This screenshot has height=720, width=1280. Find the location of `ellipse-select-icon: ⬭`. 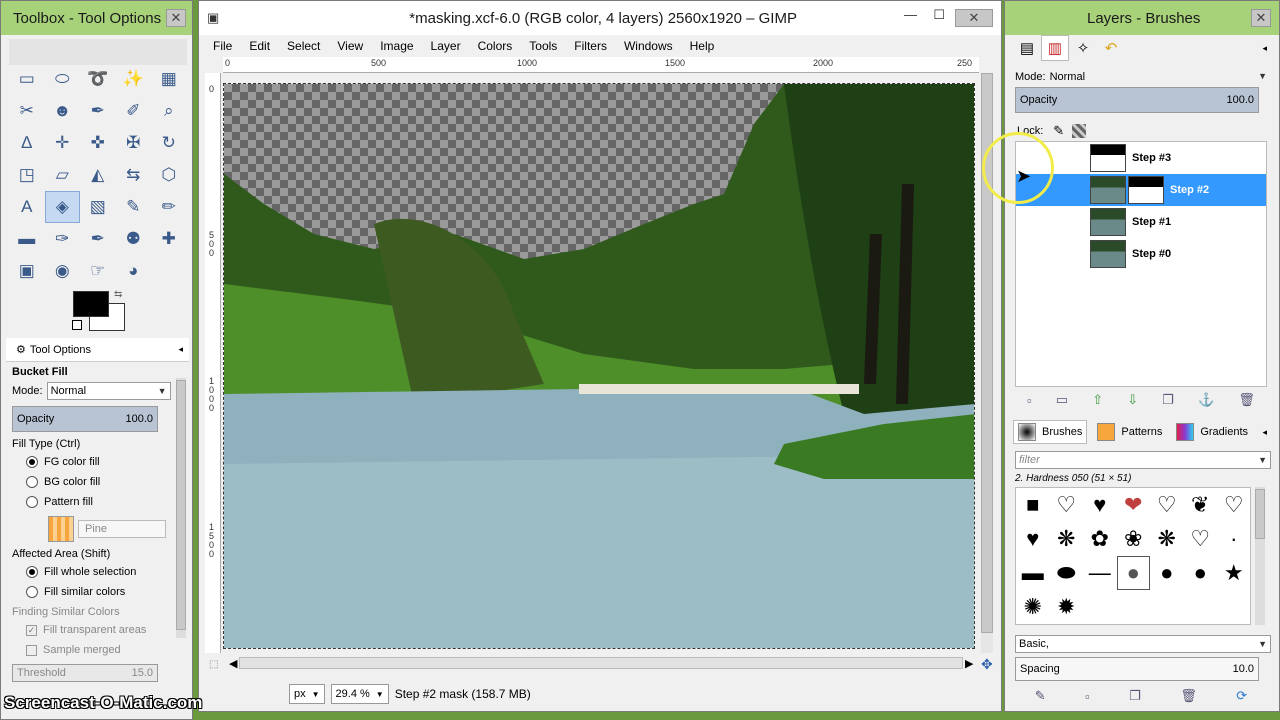

ellipse-select-icon: ⬭ is located at coordinates (63, 79).